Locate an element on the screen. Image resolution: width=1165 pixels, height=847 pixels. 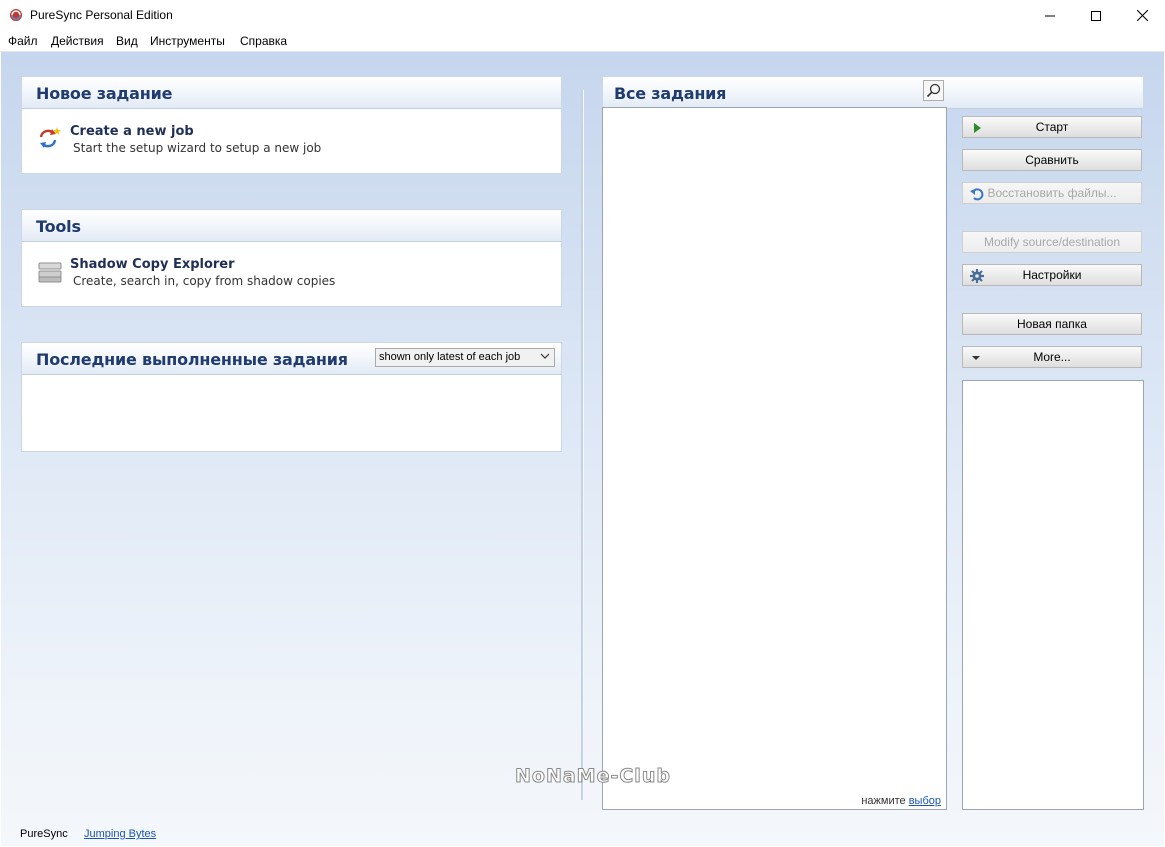
hint-link: выбор is located at coordinates (925, 801).